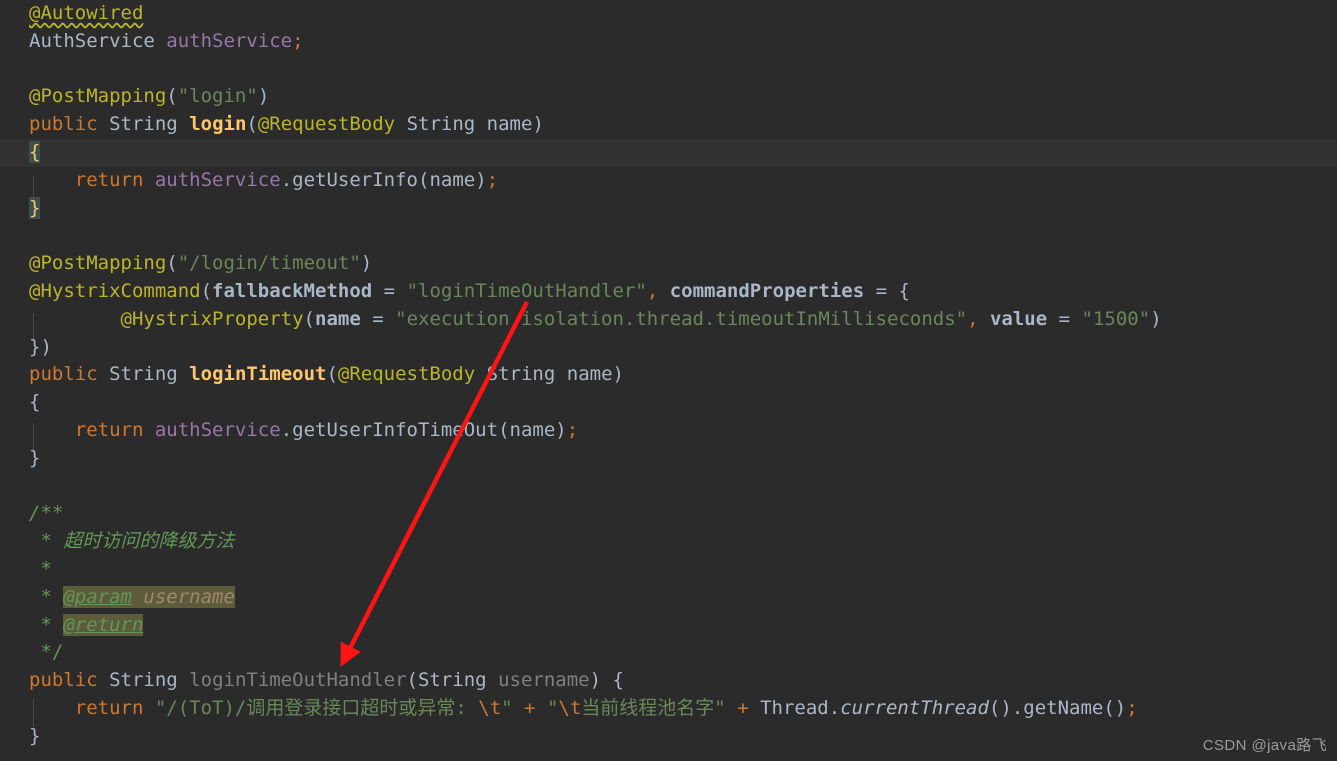 This screenshot has width=1337, height=761. I want to click on string-token: "/(ToT)/调用登录接口超时或异常:, so click(316, 707).